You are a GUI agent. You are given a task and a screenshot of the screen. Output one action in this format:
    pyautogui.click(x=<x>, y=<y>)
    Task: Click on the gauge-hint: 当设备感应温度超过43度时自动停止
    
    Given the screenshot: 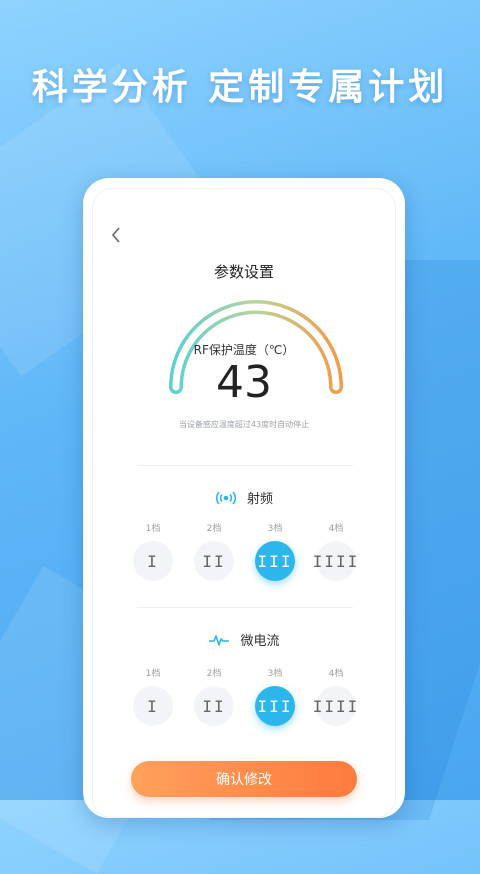 What is the action you would take?
    pyautogui.click(x=244, y=424)
    